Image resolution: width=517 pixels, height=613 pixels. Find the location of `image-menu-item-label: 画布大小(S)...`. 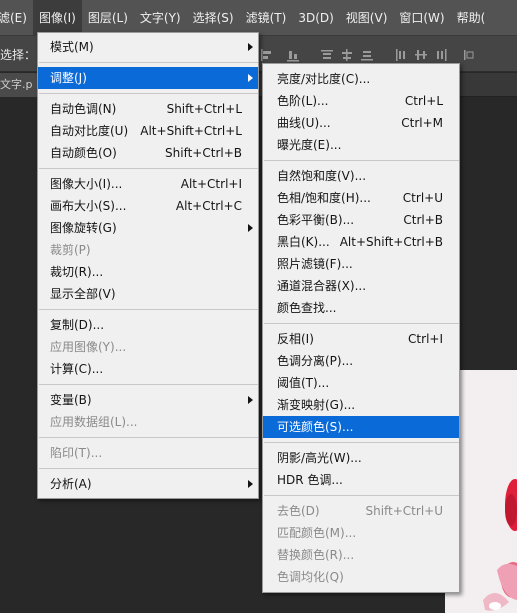

image-menu-item-label: 画布大小(S)... is located at coordinates (88, 206).